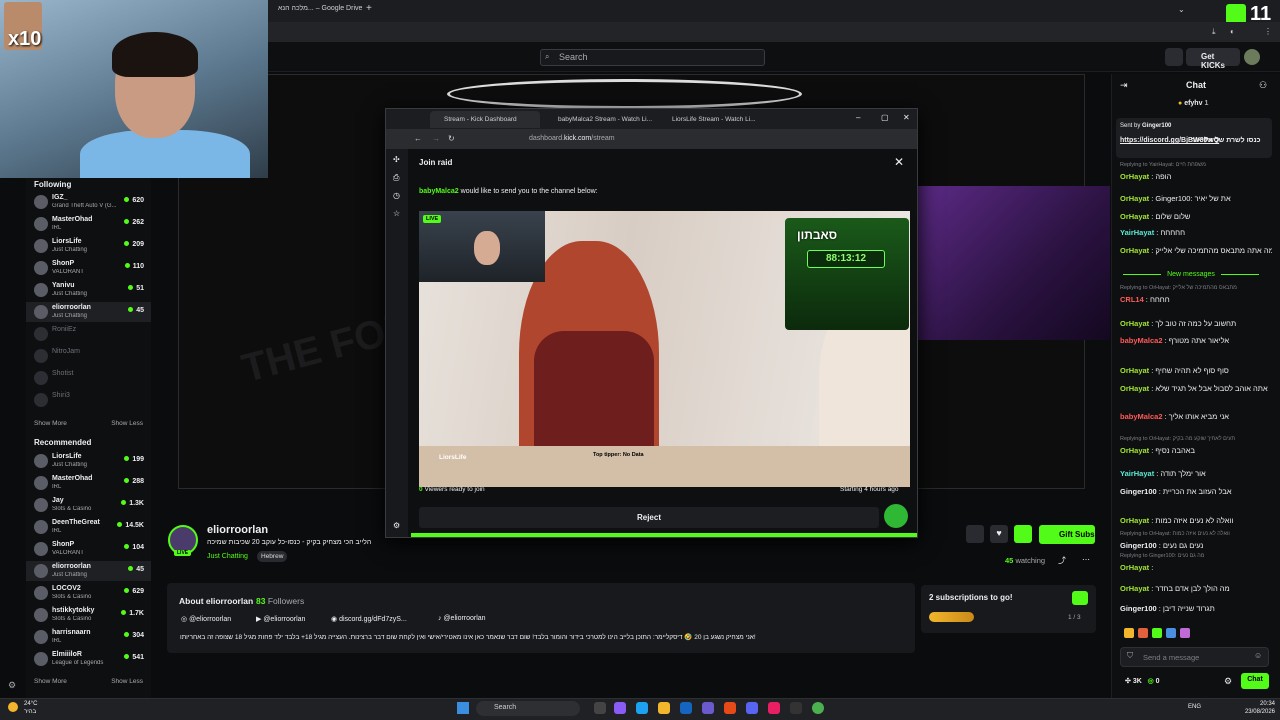  What do you see at coordinates (1255, 681) in the screenshot?
I see `chat-send-button: Chat` at bounding box center [1255, 681].